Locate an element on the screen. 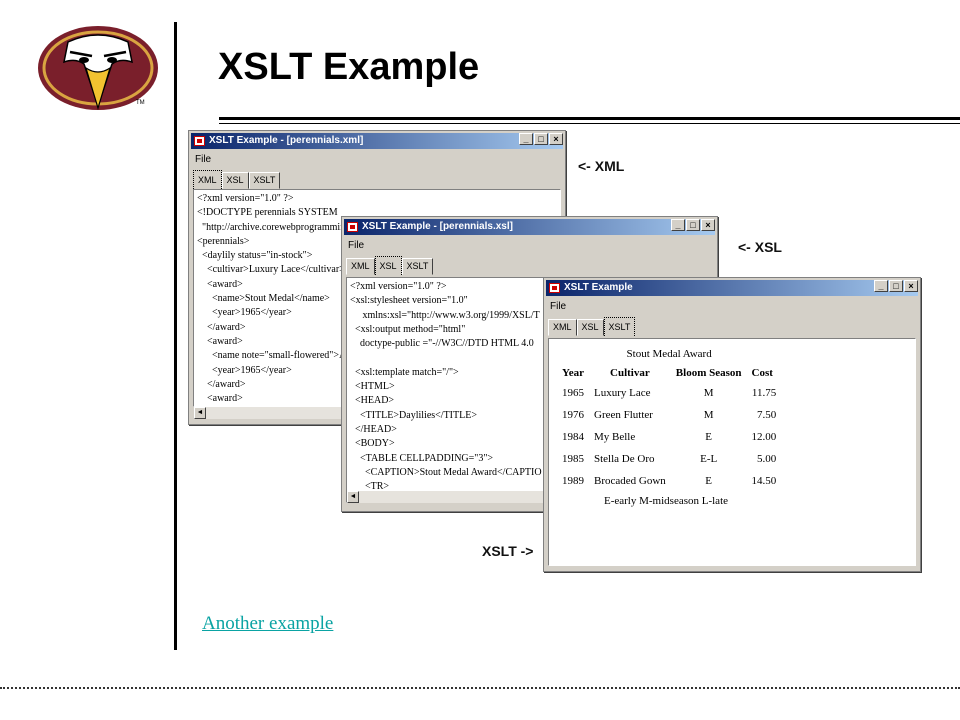  xslt-window-titlebar: XSLT Example is located at coordinates (732, 288).